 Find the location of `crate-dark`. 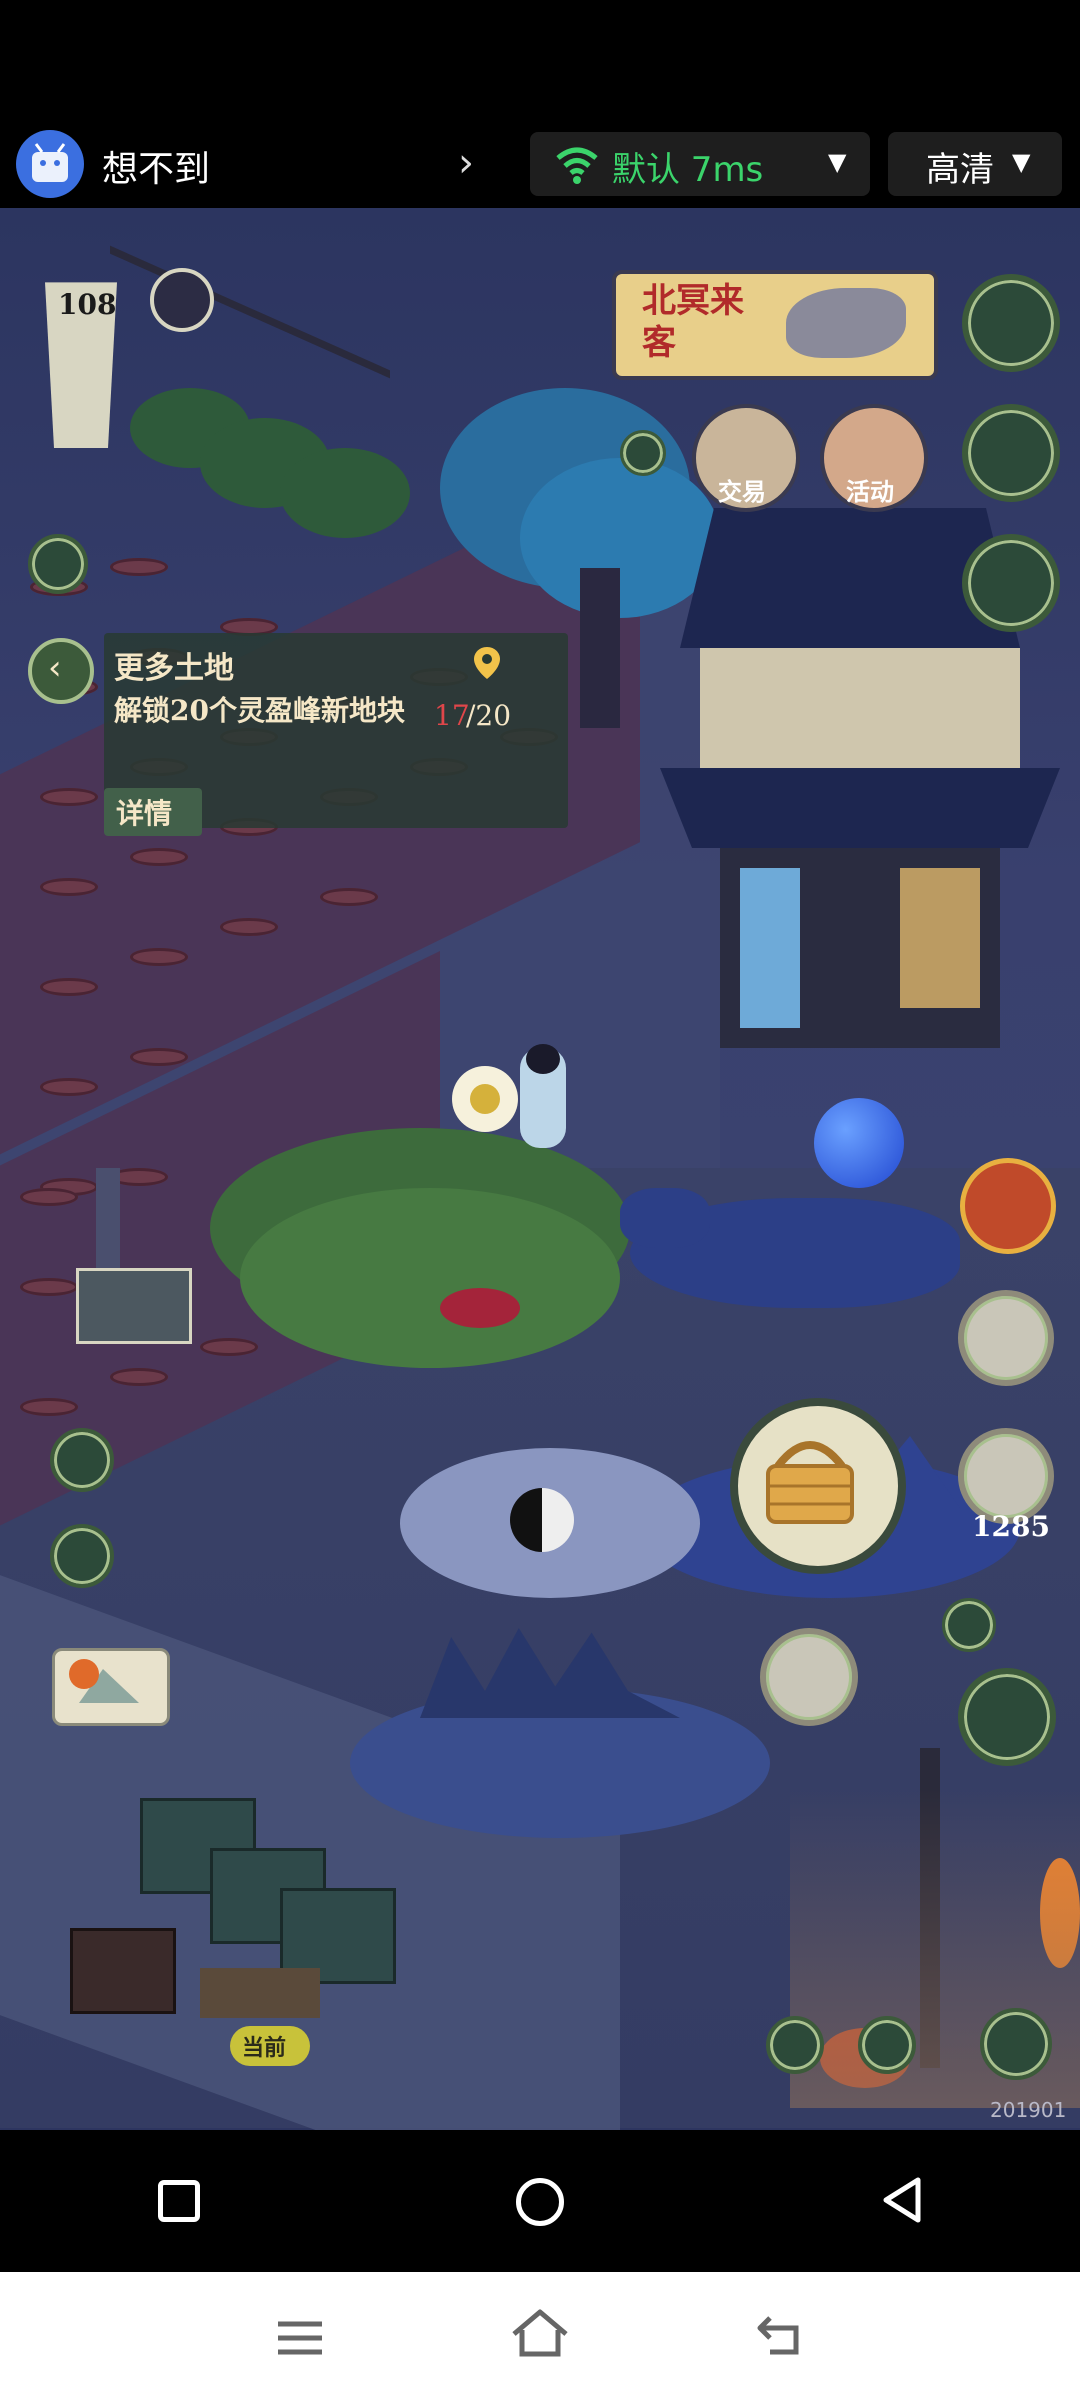

crate-dark is located at coordinates (123, 1971).